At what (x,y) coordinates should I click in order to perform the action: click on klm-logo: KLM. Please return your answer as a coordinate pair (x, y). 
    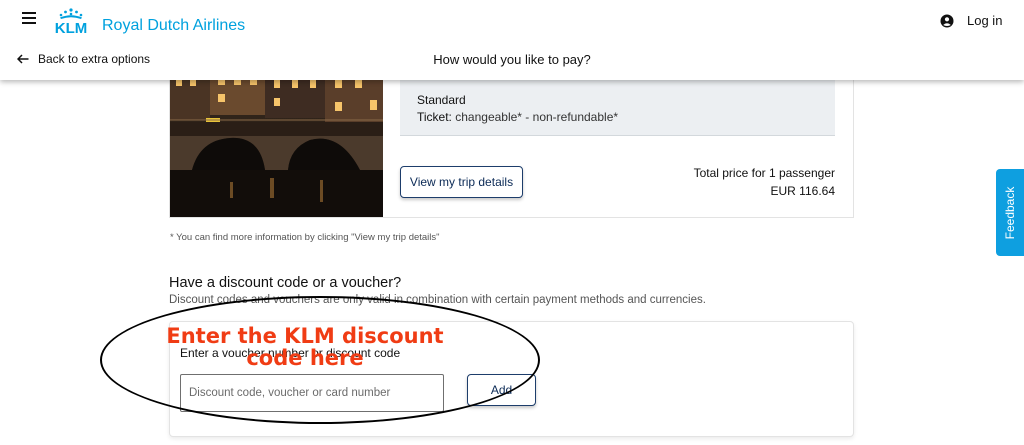
    Looking at the image, I should click on (71, 21).